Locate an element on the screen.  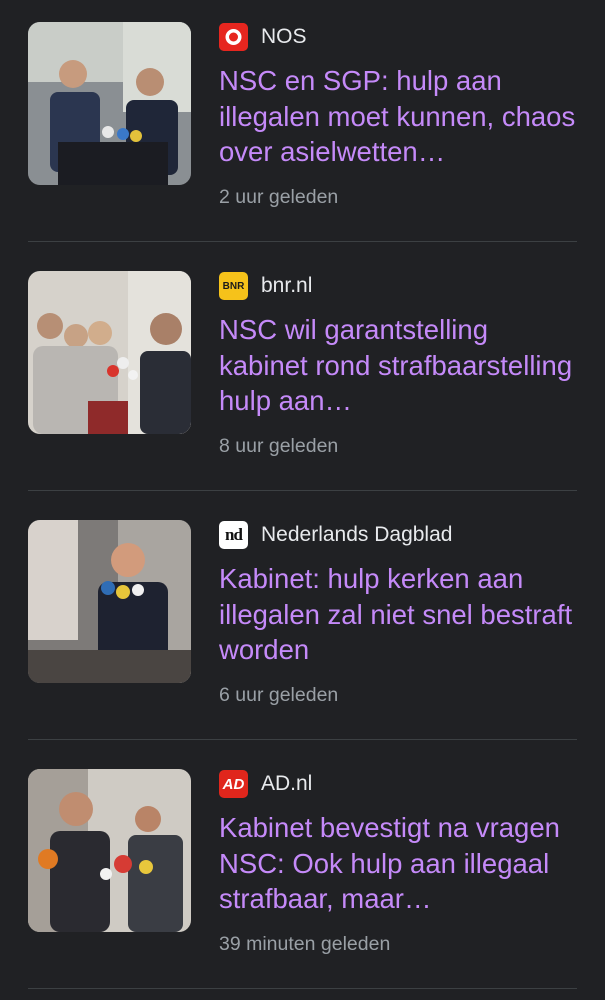
source-name: bnr.nl is located at coordinates (287, 285).